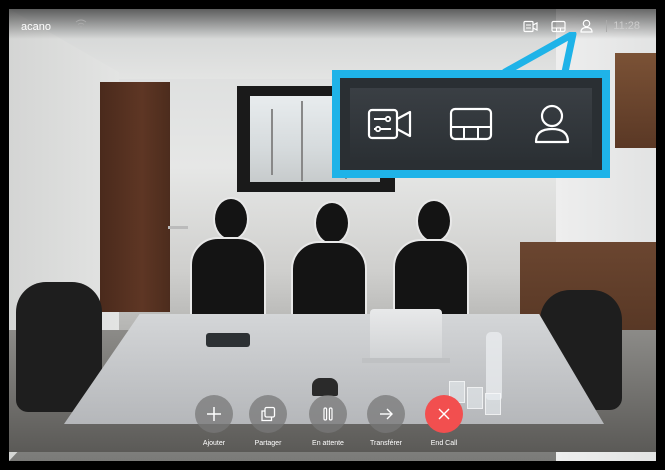 The height and width of the screenshot is (470, 665). I want to click on room-door, so click(135, 197).